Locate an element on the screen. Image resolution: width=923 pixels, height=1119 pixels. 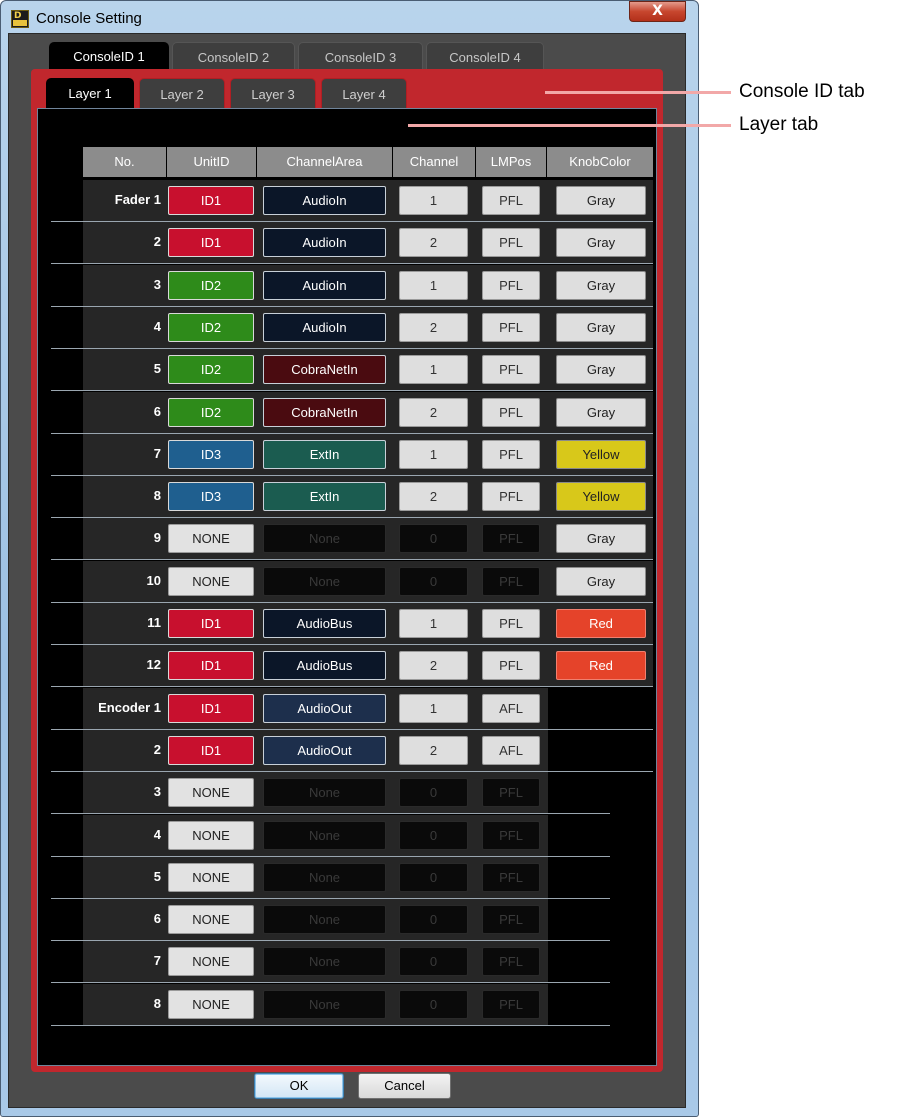
ok-button: OK is located at coordinates (299, 1086).